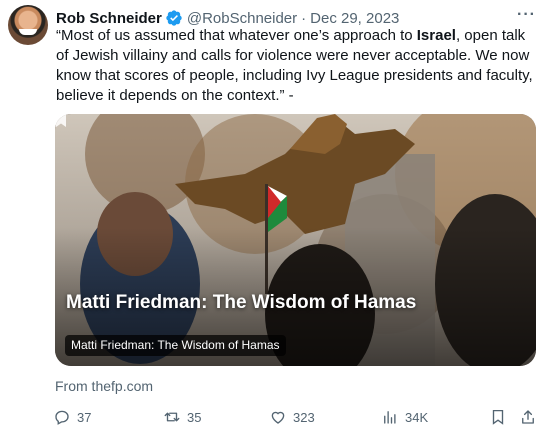  Describe the element at coordinates (242, 18) in the screenshot. I see `author-handle: @RobSchneider` at that location.